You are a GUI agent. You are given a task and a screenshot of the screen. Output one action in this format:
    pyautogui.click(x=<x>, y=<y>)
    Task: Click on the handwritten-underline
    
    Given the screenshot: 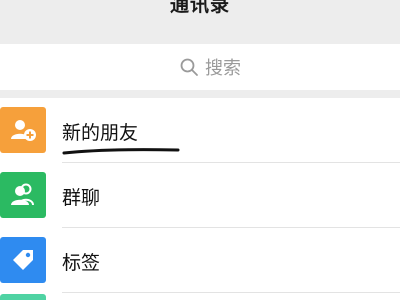 What is the action you would take?
    pyautogui.click(x=121, y=151)
    